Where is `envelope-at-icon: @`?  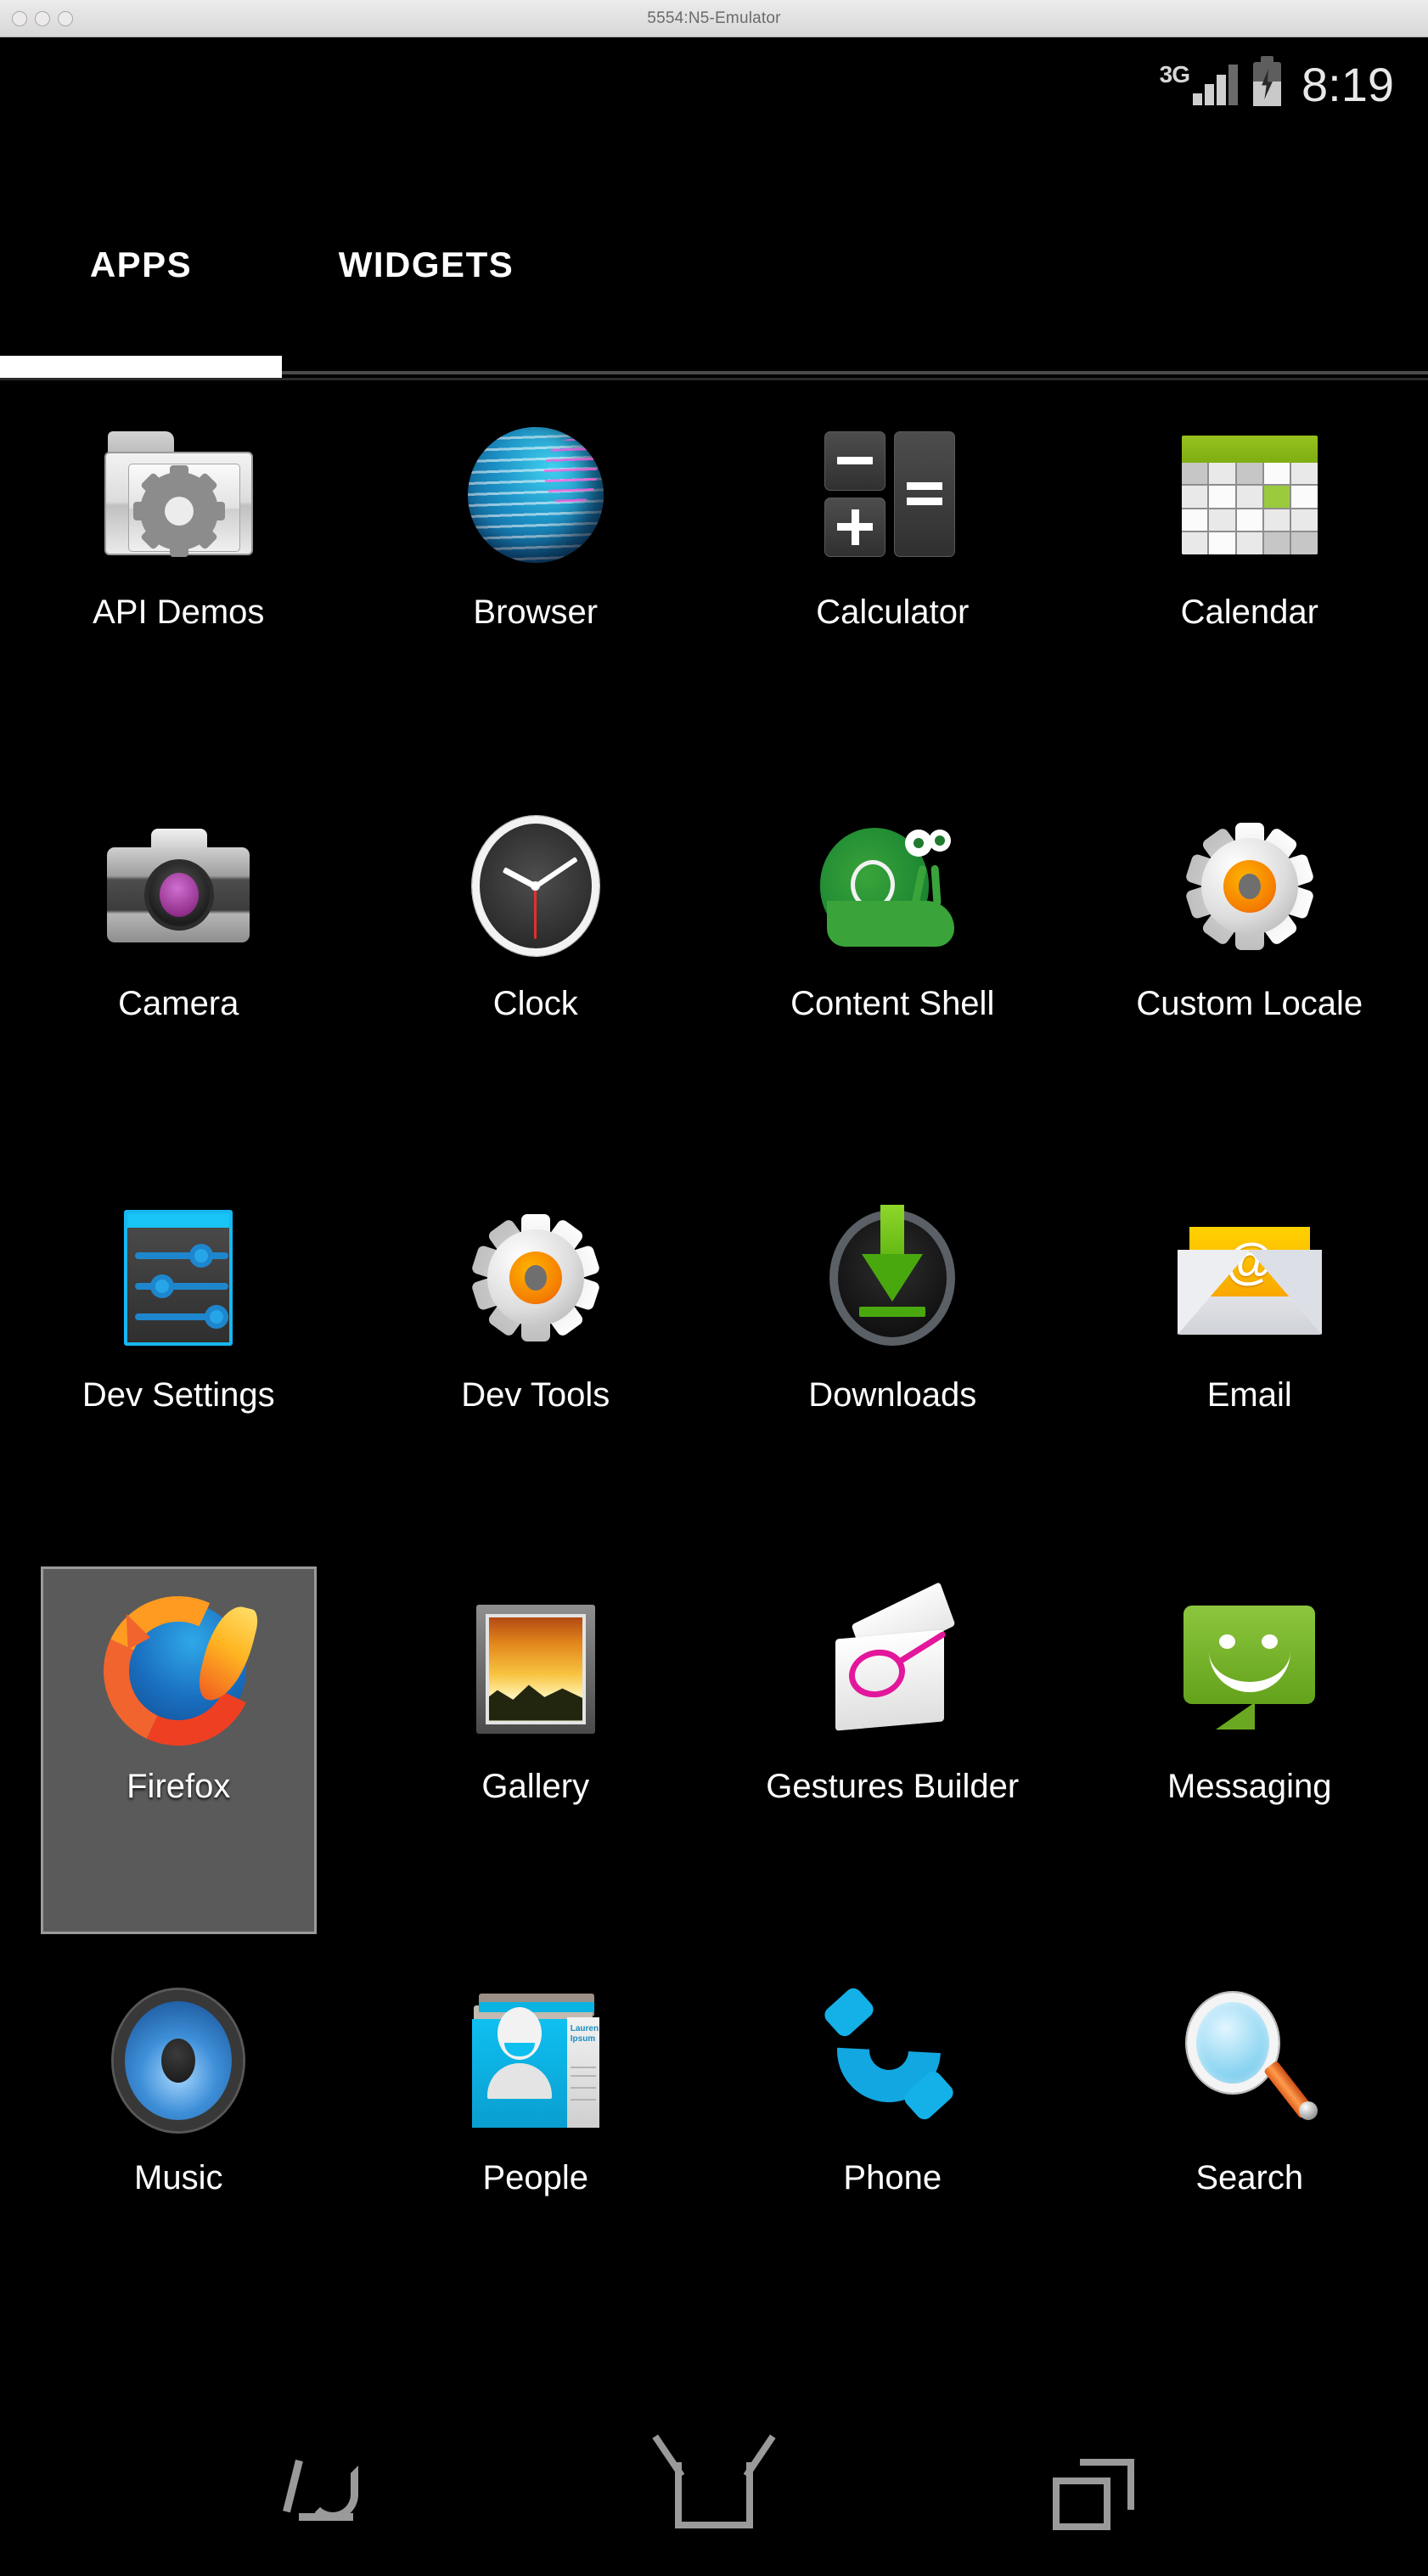
envelope-at-icon: @ is located at coordinates (1249, 1277).